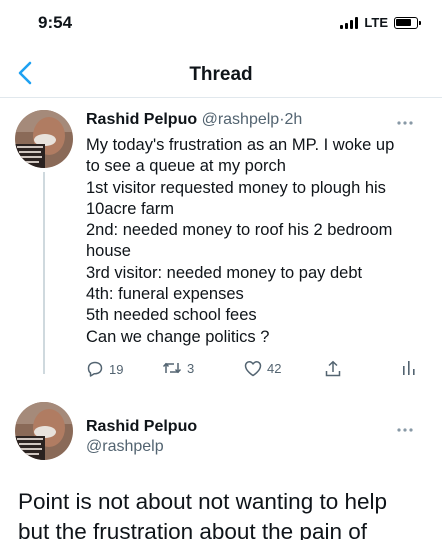 The width and height of the screenshot is (442, 540). Describe the element at coordinates (224, 272) in the screenshot. I see `tweet-line: 3rd visitor: needed money to pay debt` at that location.